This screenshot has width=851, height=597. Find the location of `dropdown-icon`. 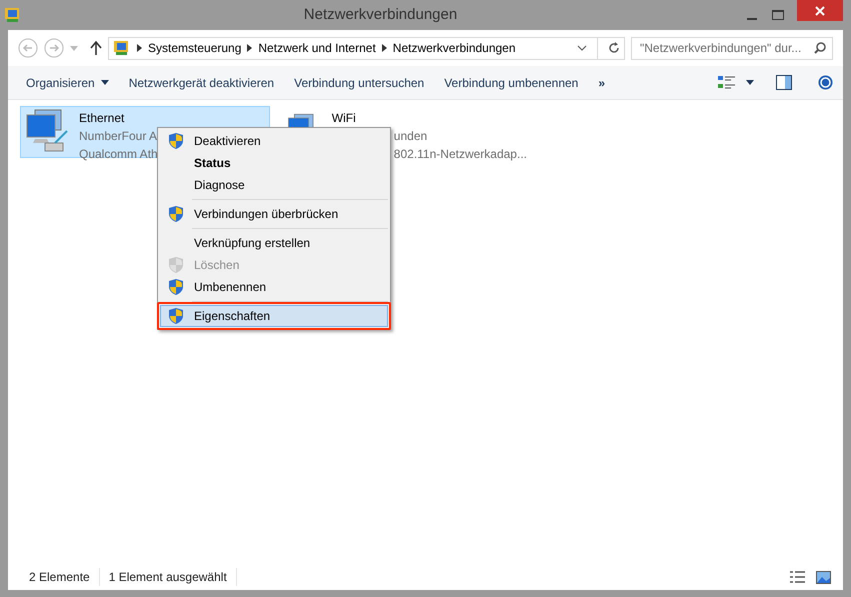

dropdown-icon is located at coordinates (582, 48).